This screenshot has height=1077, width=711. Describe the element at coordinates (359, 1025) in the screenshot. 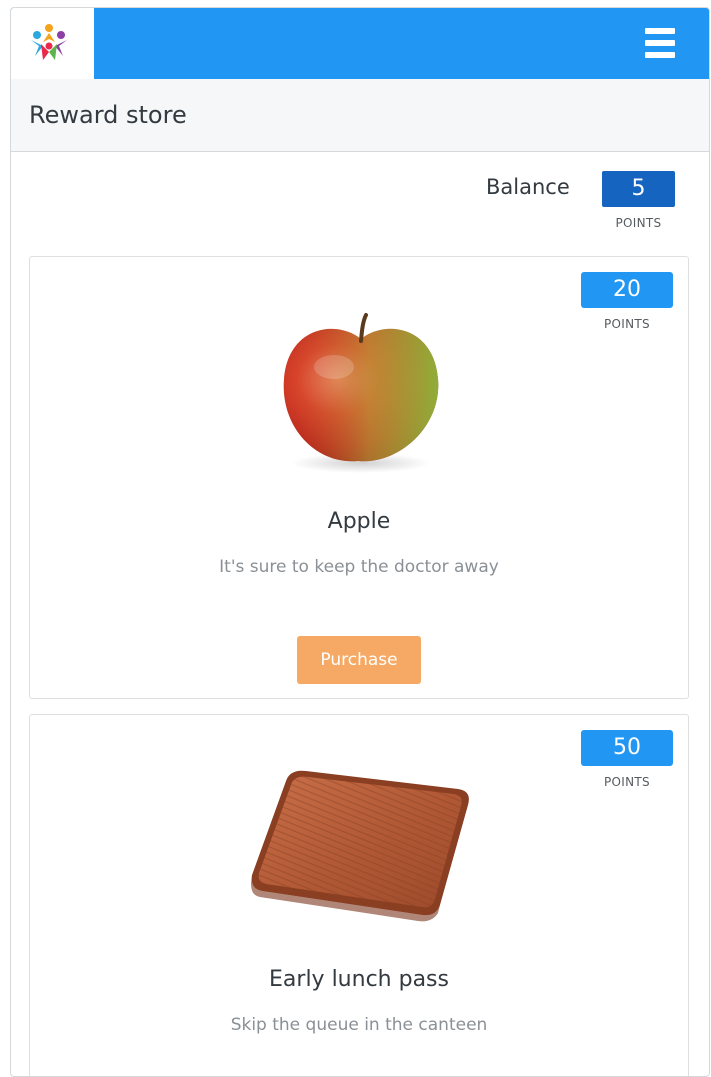

I see `reward-description: Skip the queue in the canteen` at that location.